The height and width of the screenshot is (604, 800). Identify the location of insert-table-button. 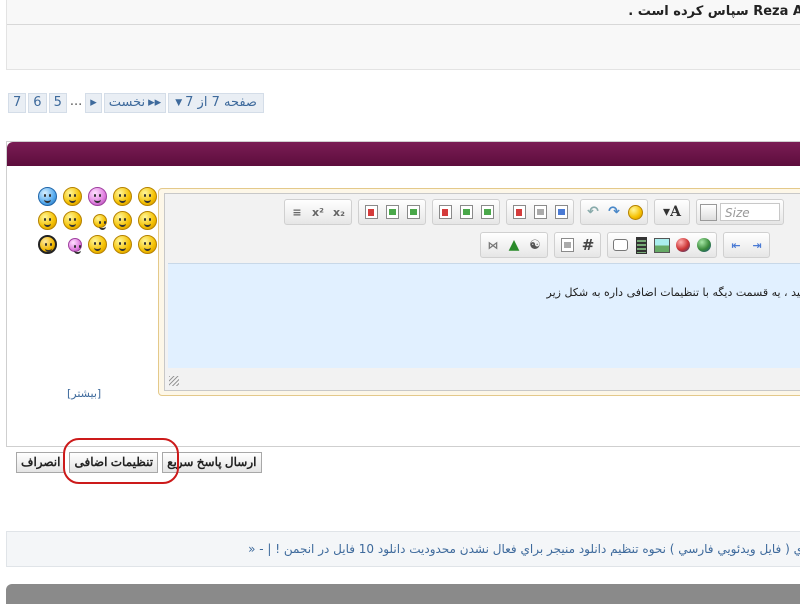
(561, 212).